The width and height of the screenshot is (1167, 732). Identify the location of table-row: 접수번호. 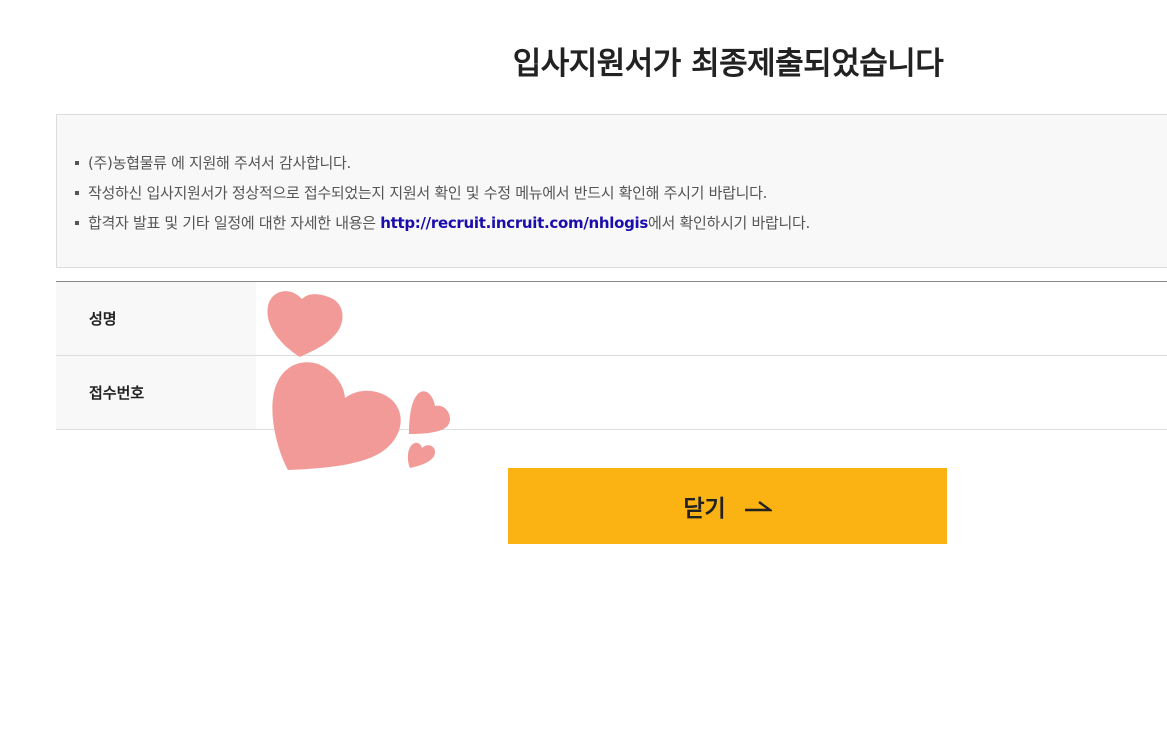
(611, 393).